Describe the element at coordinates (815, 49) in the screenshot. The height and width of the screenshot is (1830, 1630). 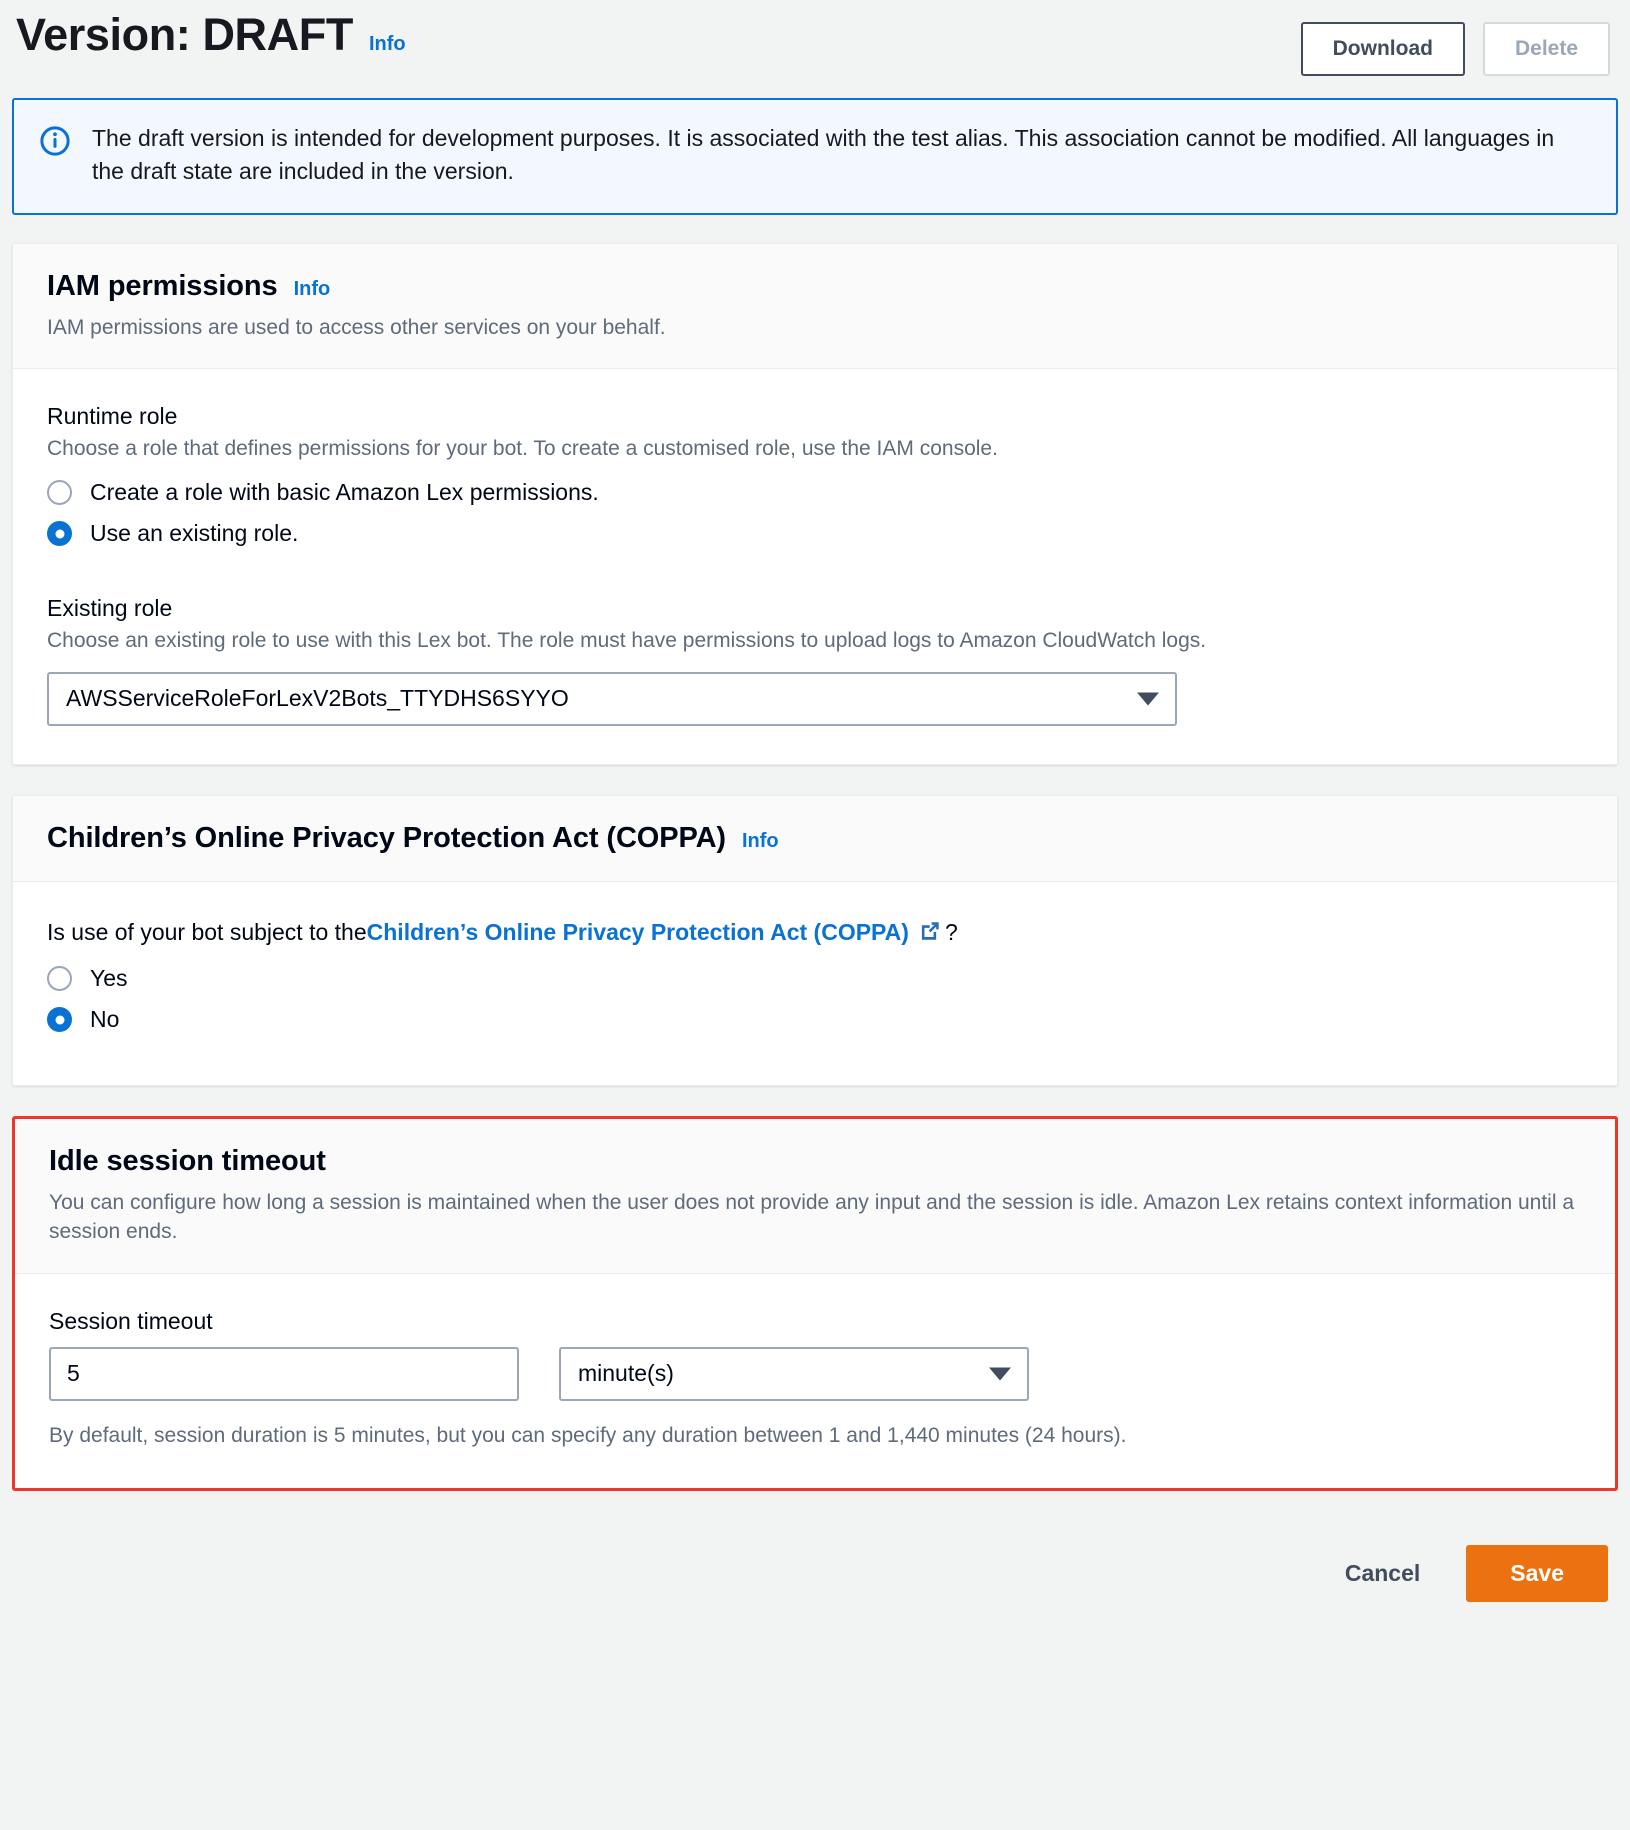
I see `page-header: Version: DRAFT Info Download Delete` at that location.